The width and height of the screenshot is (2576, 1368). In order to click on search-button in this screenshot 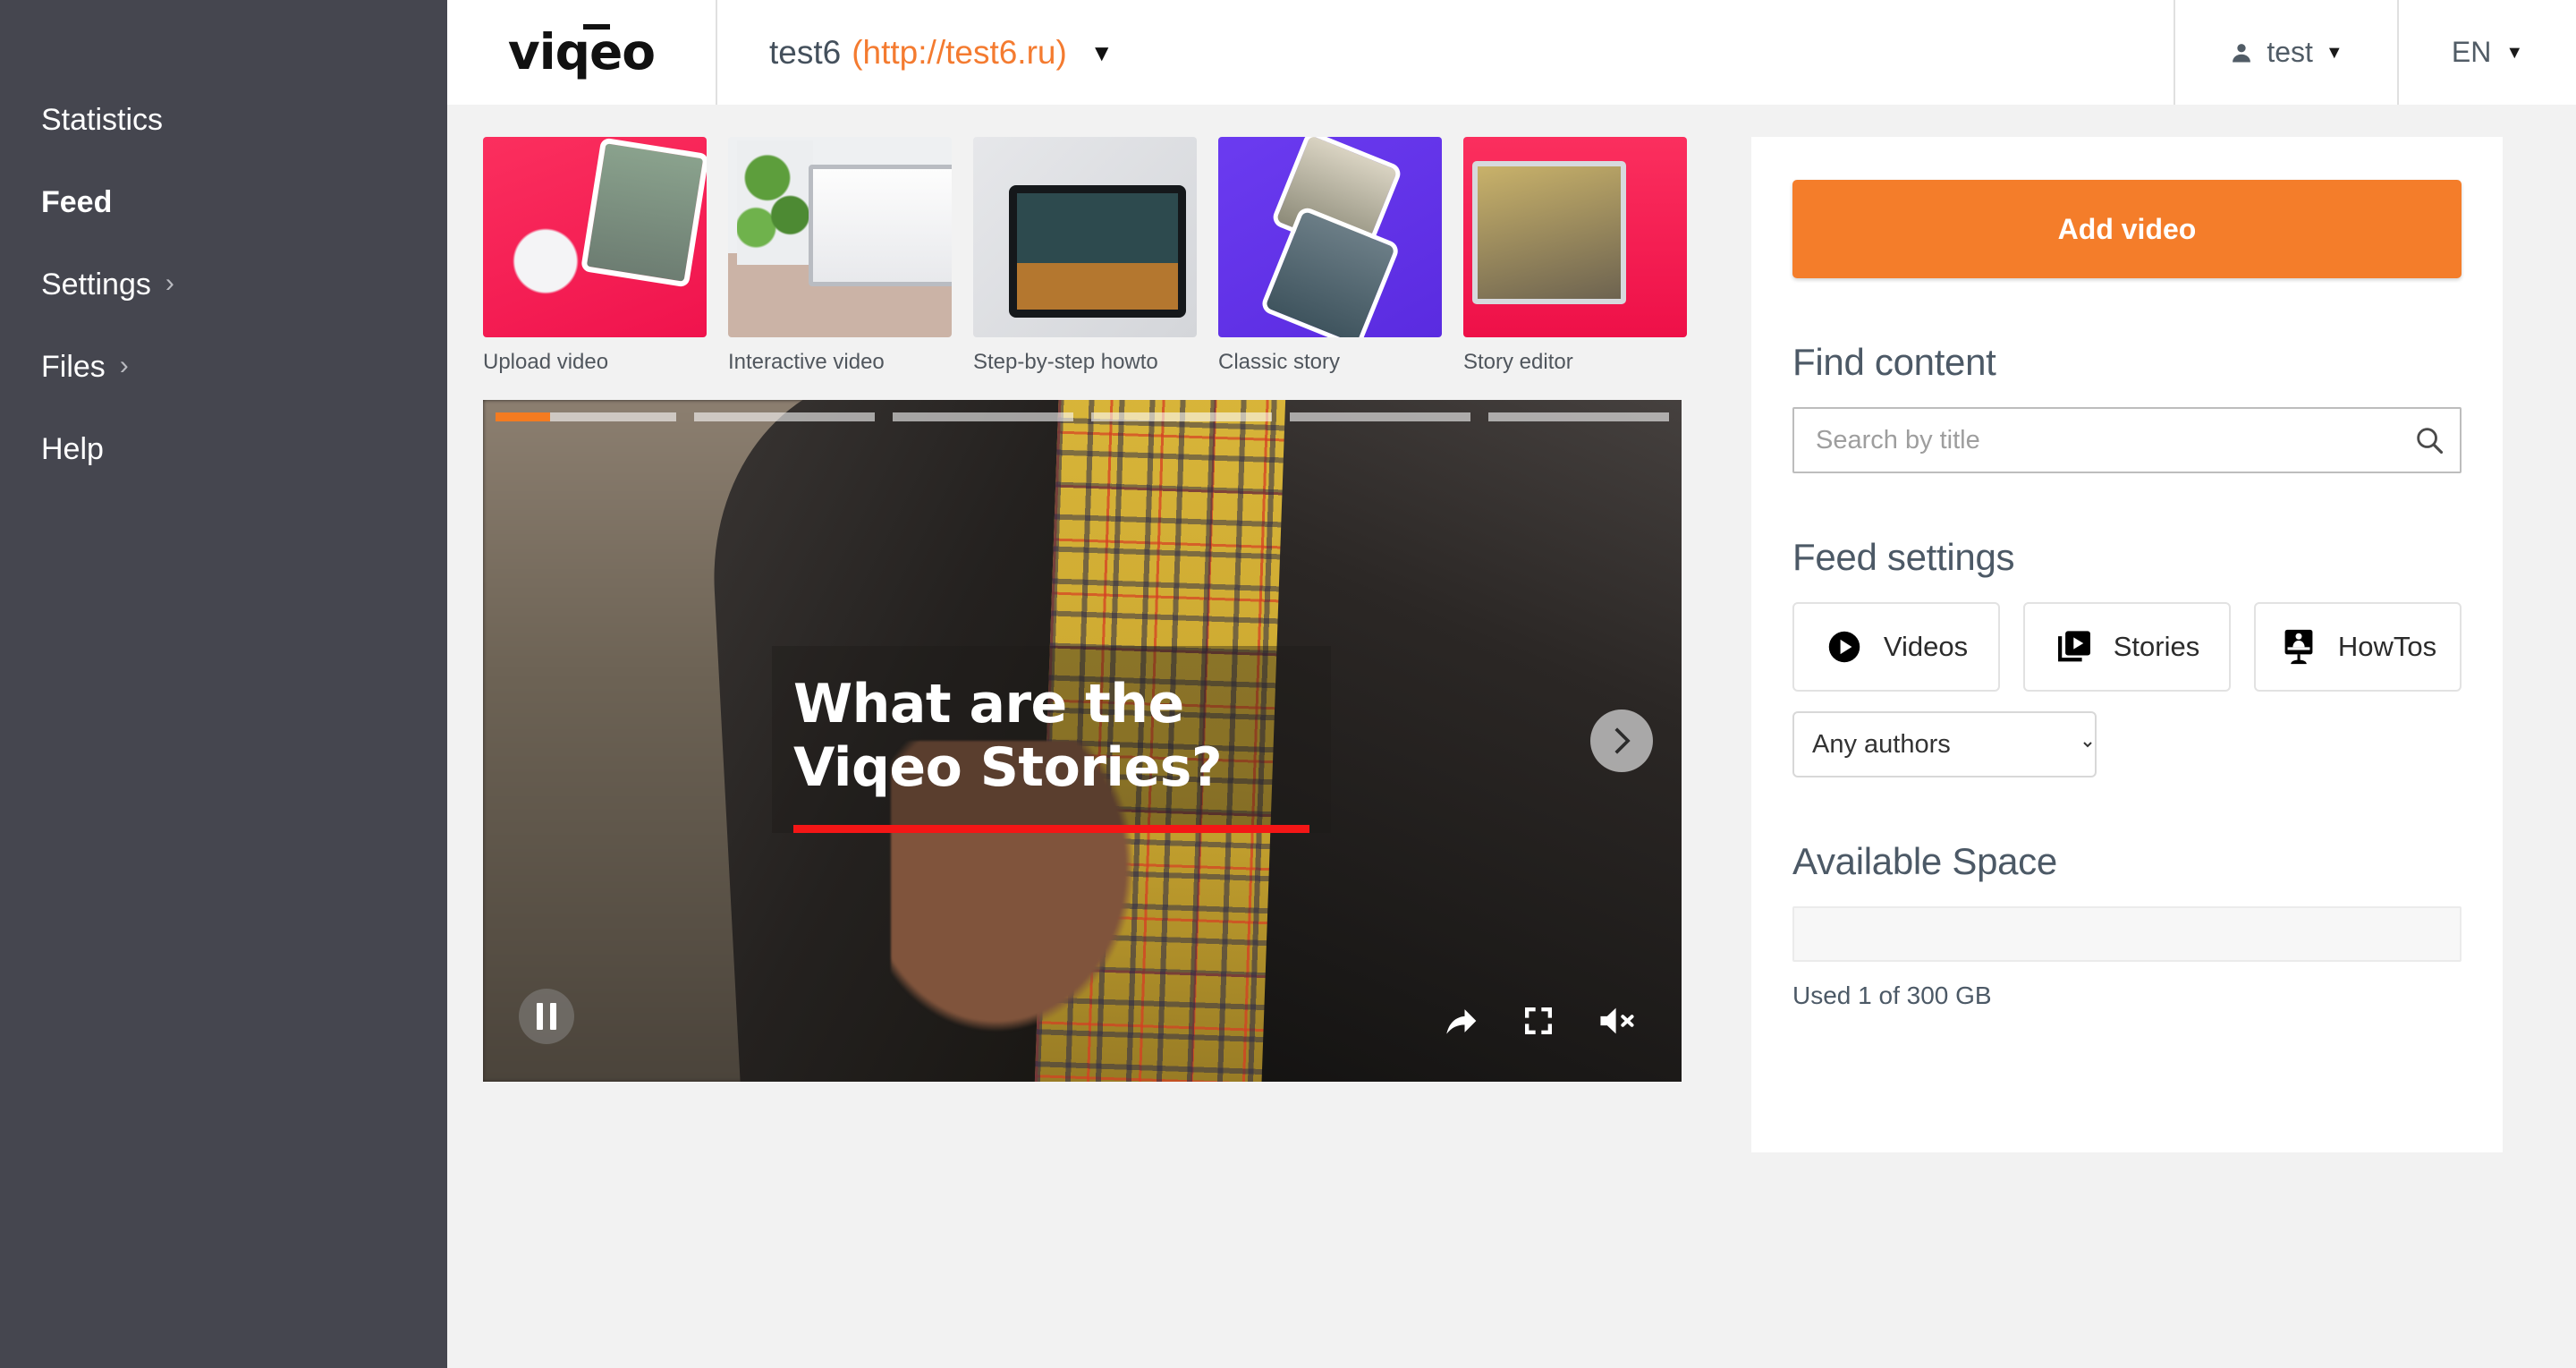, I will do `click(2429, 440)`.